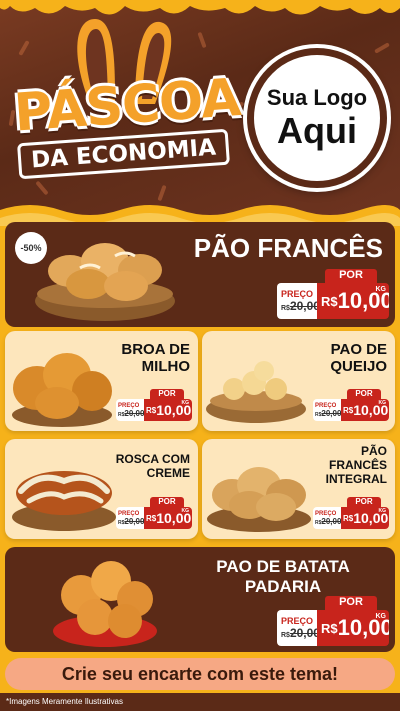 The width and height of the screenshot is (400, 711). I want to click on product-name: PAO DE BATATA PADARIA, so click(283, 576).